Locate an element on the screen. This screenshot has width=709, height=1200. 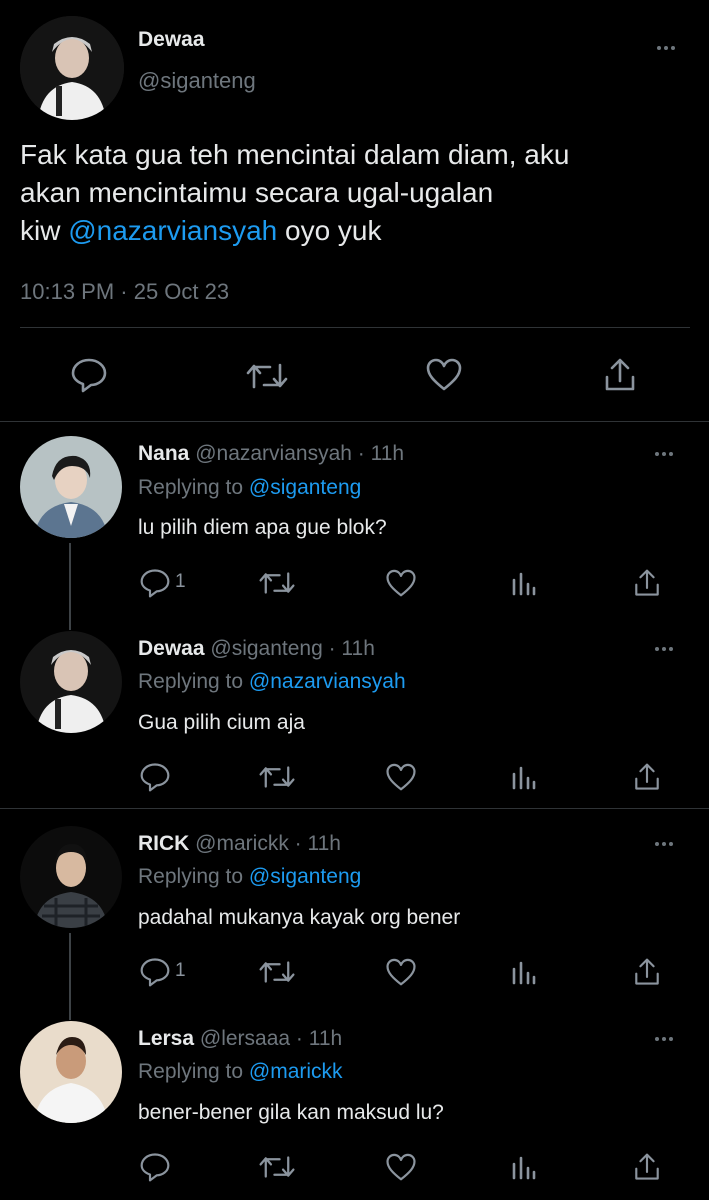
reply-header: Dewaa @siganteng · 11h is located at coordinates (256, 649).